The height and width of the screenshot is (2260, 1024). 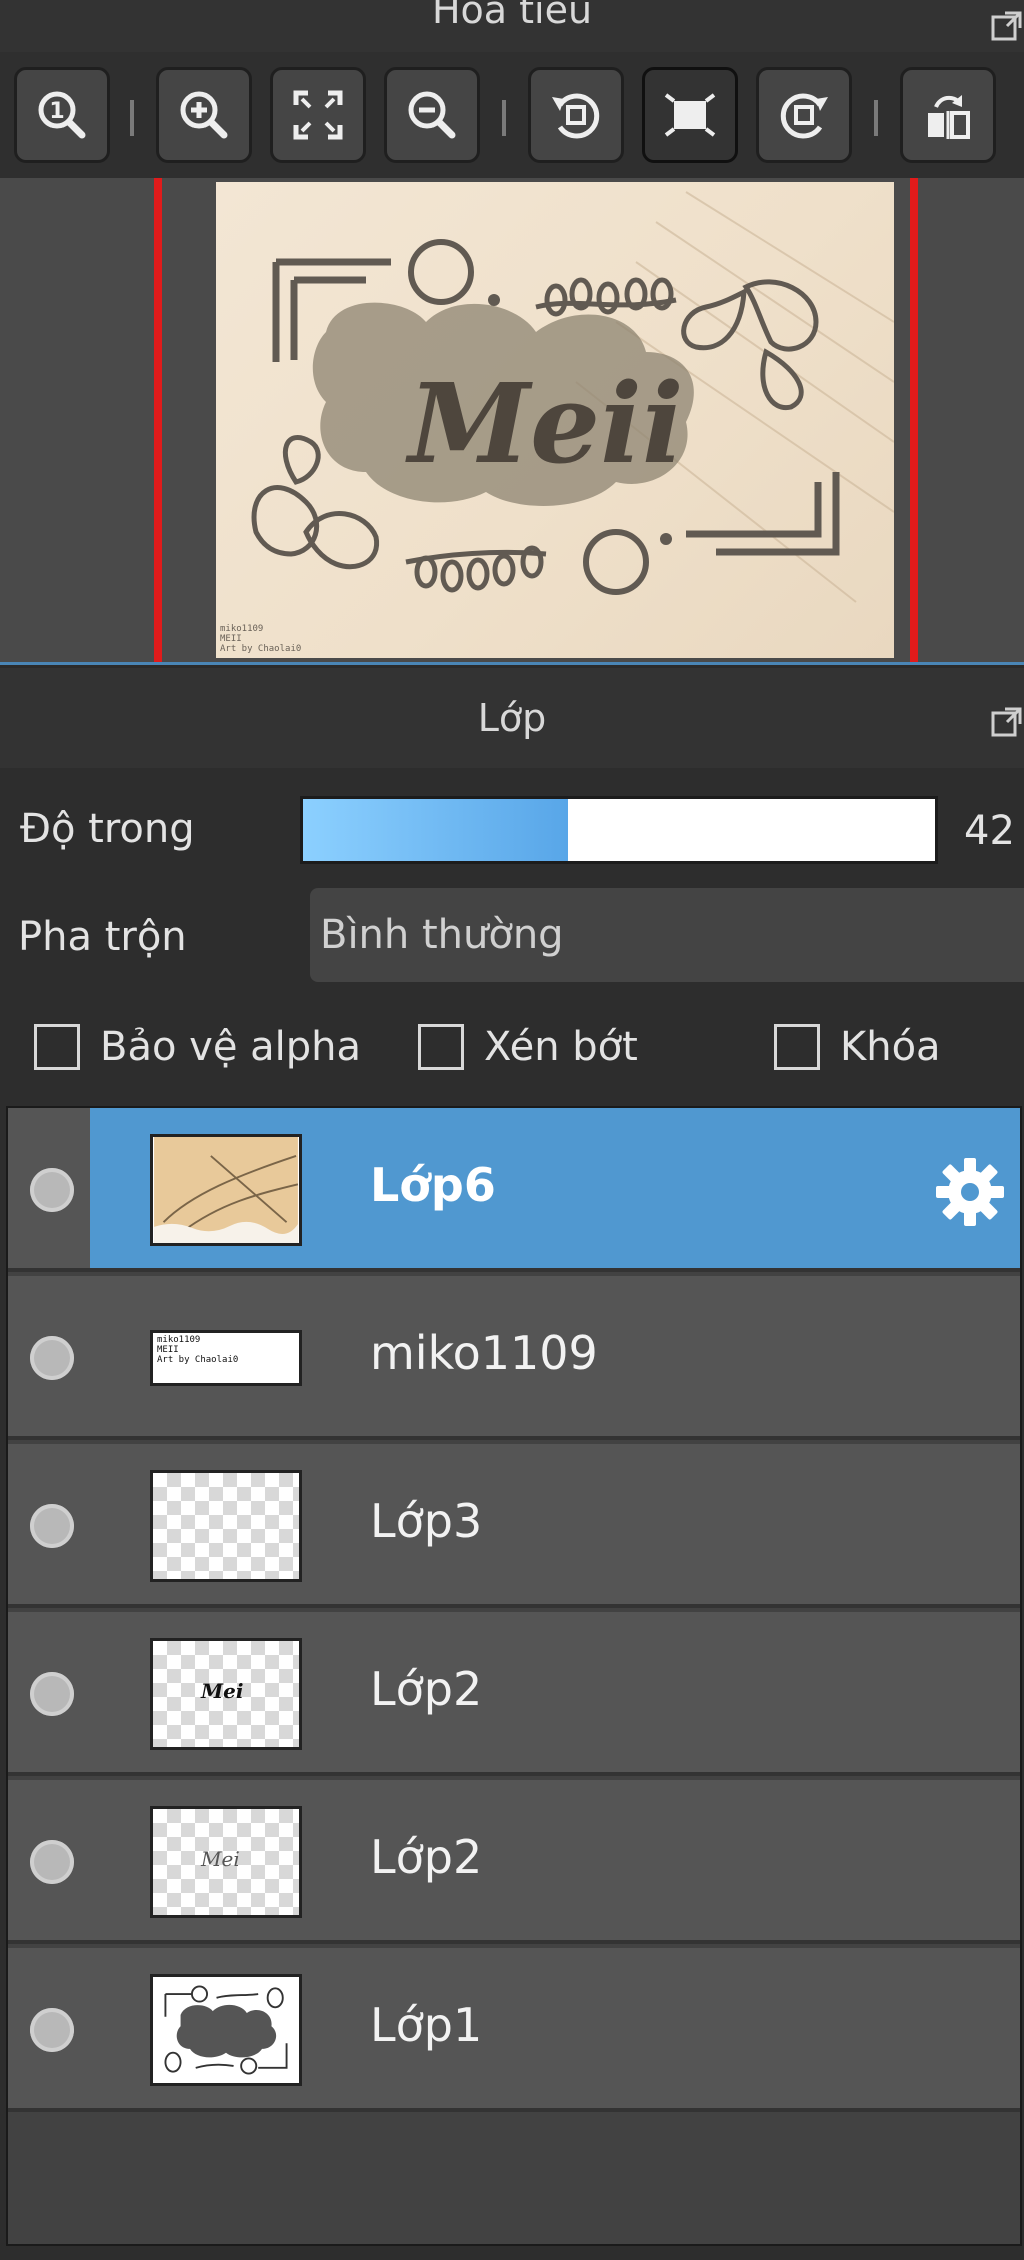 What do you see at coordinates (231, 1047) in the screenshot?
I see `protect-alpha-label: Bảo vệ alpha` at bounding box center [231, 1047].